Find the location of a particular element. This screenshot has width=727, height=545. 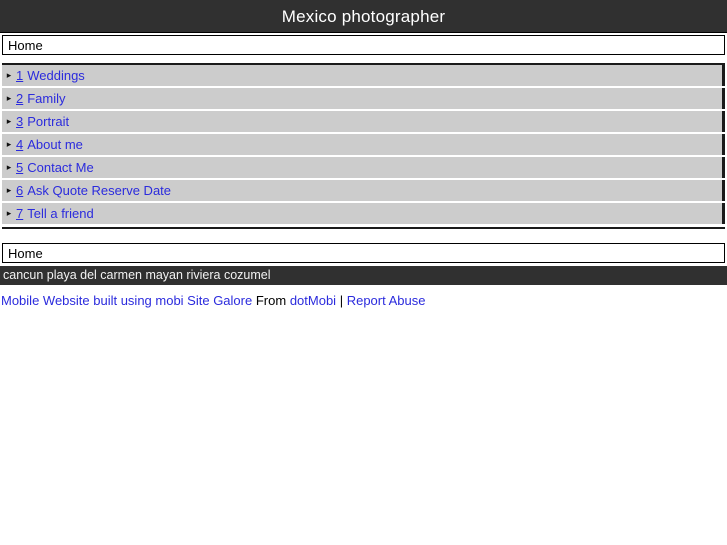

menu-item-number: 4 is located at coordinates (20, 144).